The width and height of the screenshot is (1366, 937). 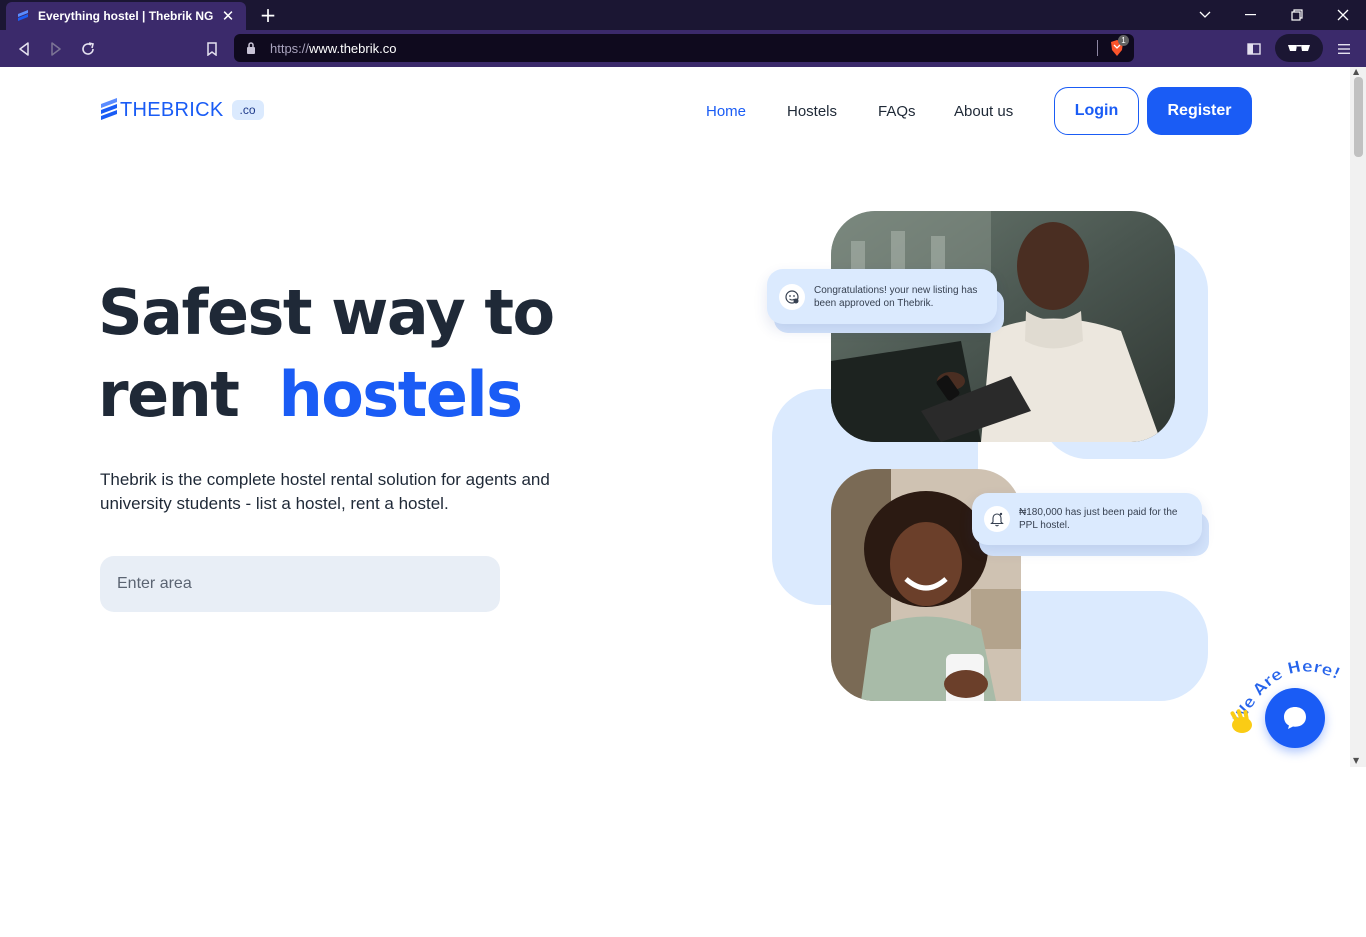 I want to click on reload-icon, so click(x=88, y=49).